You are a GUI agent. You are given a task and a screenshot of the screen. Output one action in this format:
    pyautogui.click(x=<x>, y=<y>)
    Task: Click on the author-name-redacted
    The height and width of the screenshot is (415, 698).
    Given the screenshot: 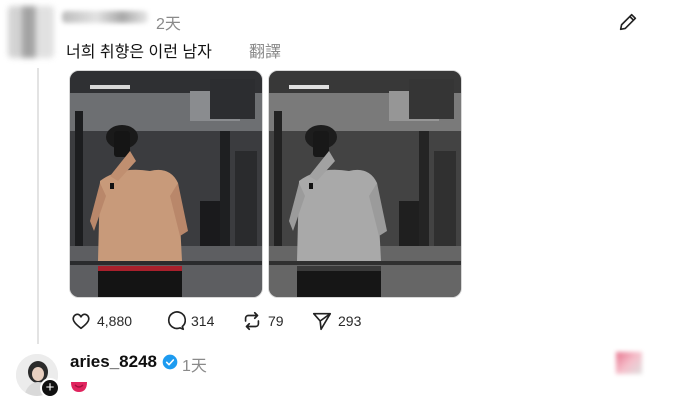 What is the action you would take?
    pyautogui.click(x=105, y=17)
    